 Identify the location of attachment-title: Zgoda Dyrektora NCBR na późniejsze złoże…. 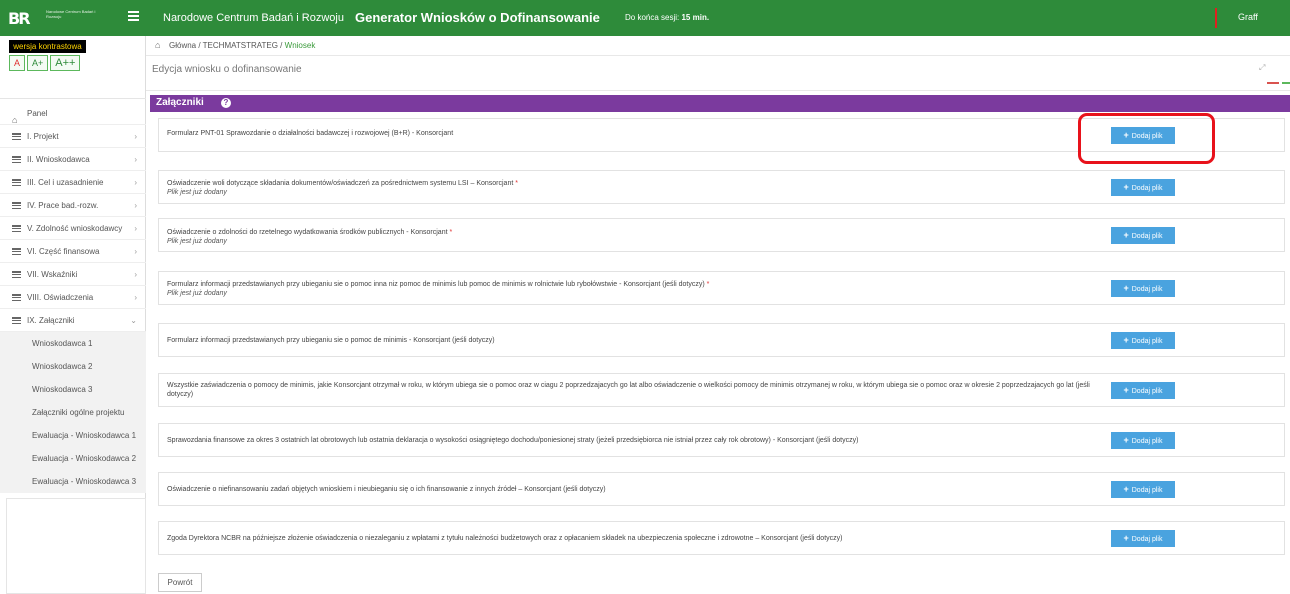
(505, 538).